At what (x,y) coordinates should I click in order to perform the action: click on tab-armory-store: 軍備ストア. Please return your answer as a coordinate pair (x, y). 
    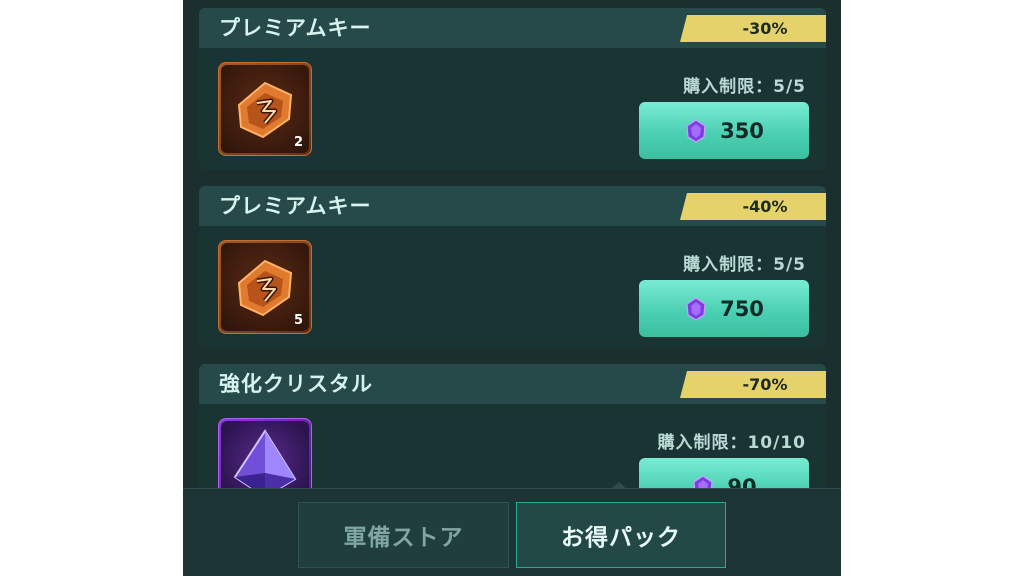
    Looking at the image, I should click on (403, 535).